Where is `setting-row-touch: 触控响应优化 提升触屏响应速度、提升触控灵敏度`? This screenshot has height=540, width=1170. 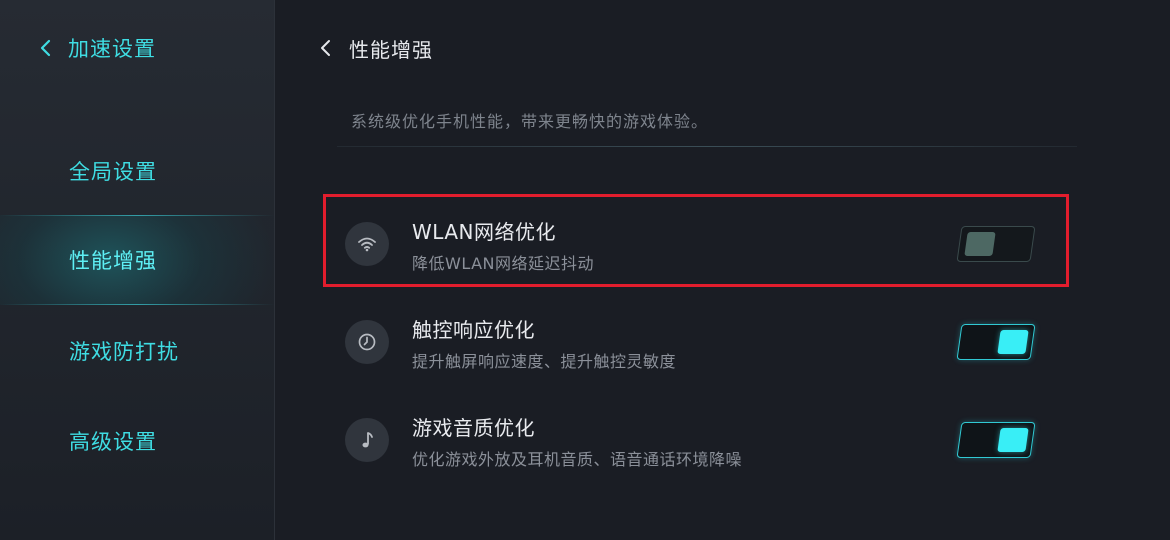 setting-row-touch: 触控响应优化 提升触屏响应速度、提升触控灵敏度 is located at coordinates (717, 340).